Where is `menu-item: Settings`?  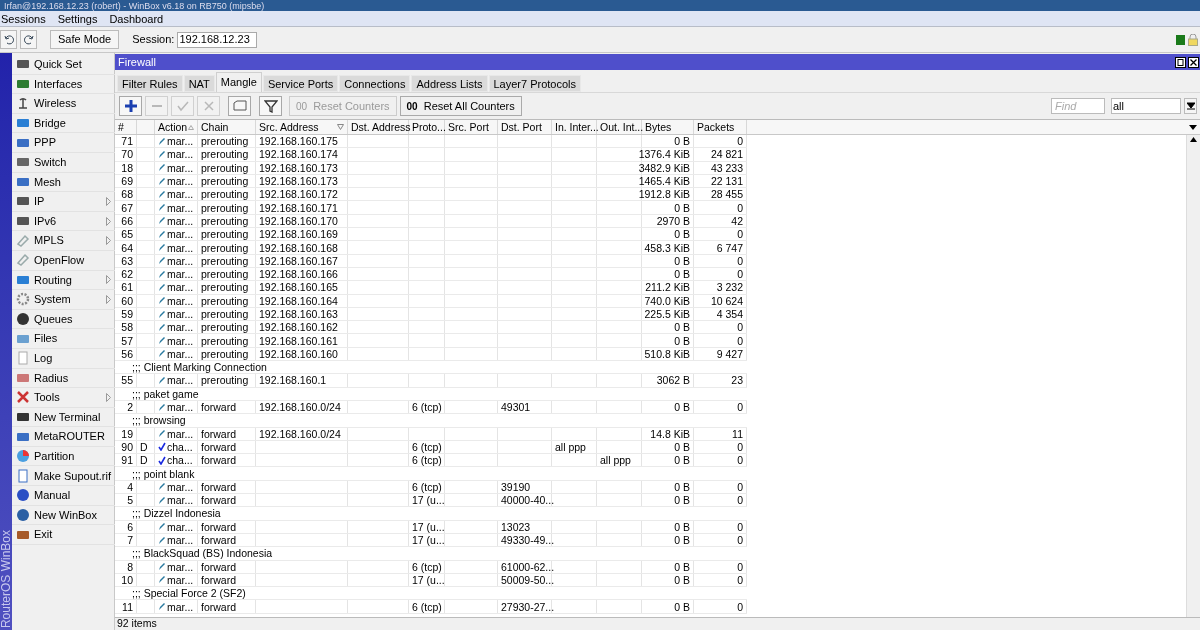 menu-item: Settings is located at coordinates (77, 18).